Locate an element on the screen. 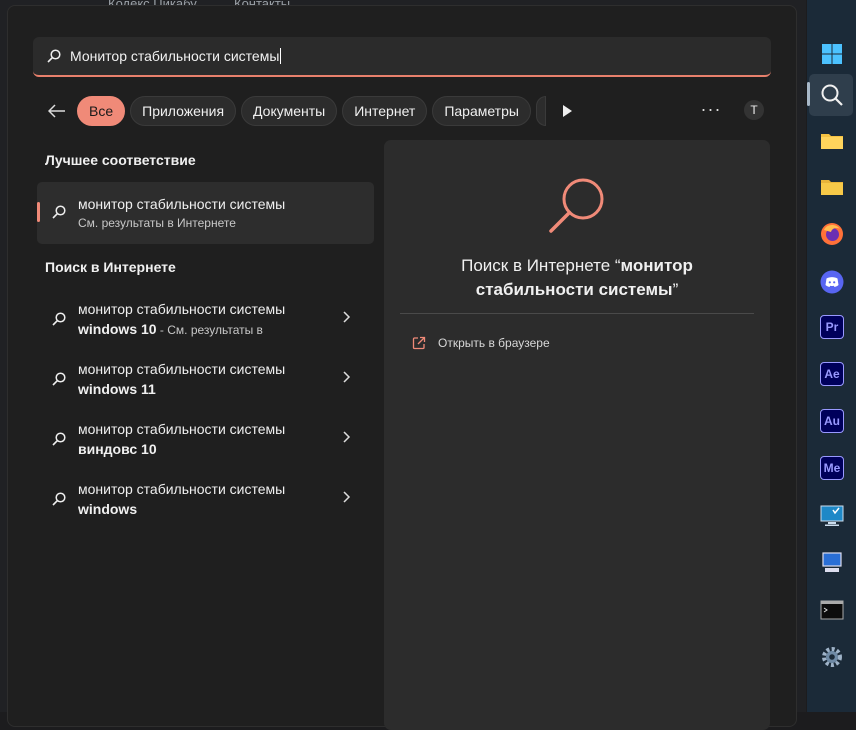 Image resolution: width=856 pixels, height=730 pixels. web-search-heading: Поиск в Интернете is located at coordinates (110, 267).